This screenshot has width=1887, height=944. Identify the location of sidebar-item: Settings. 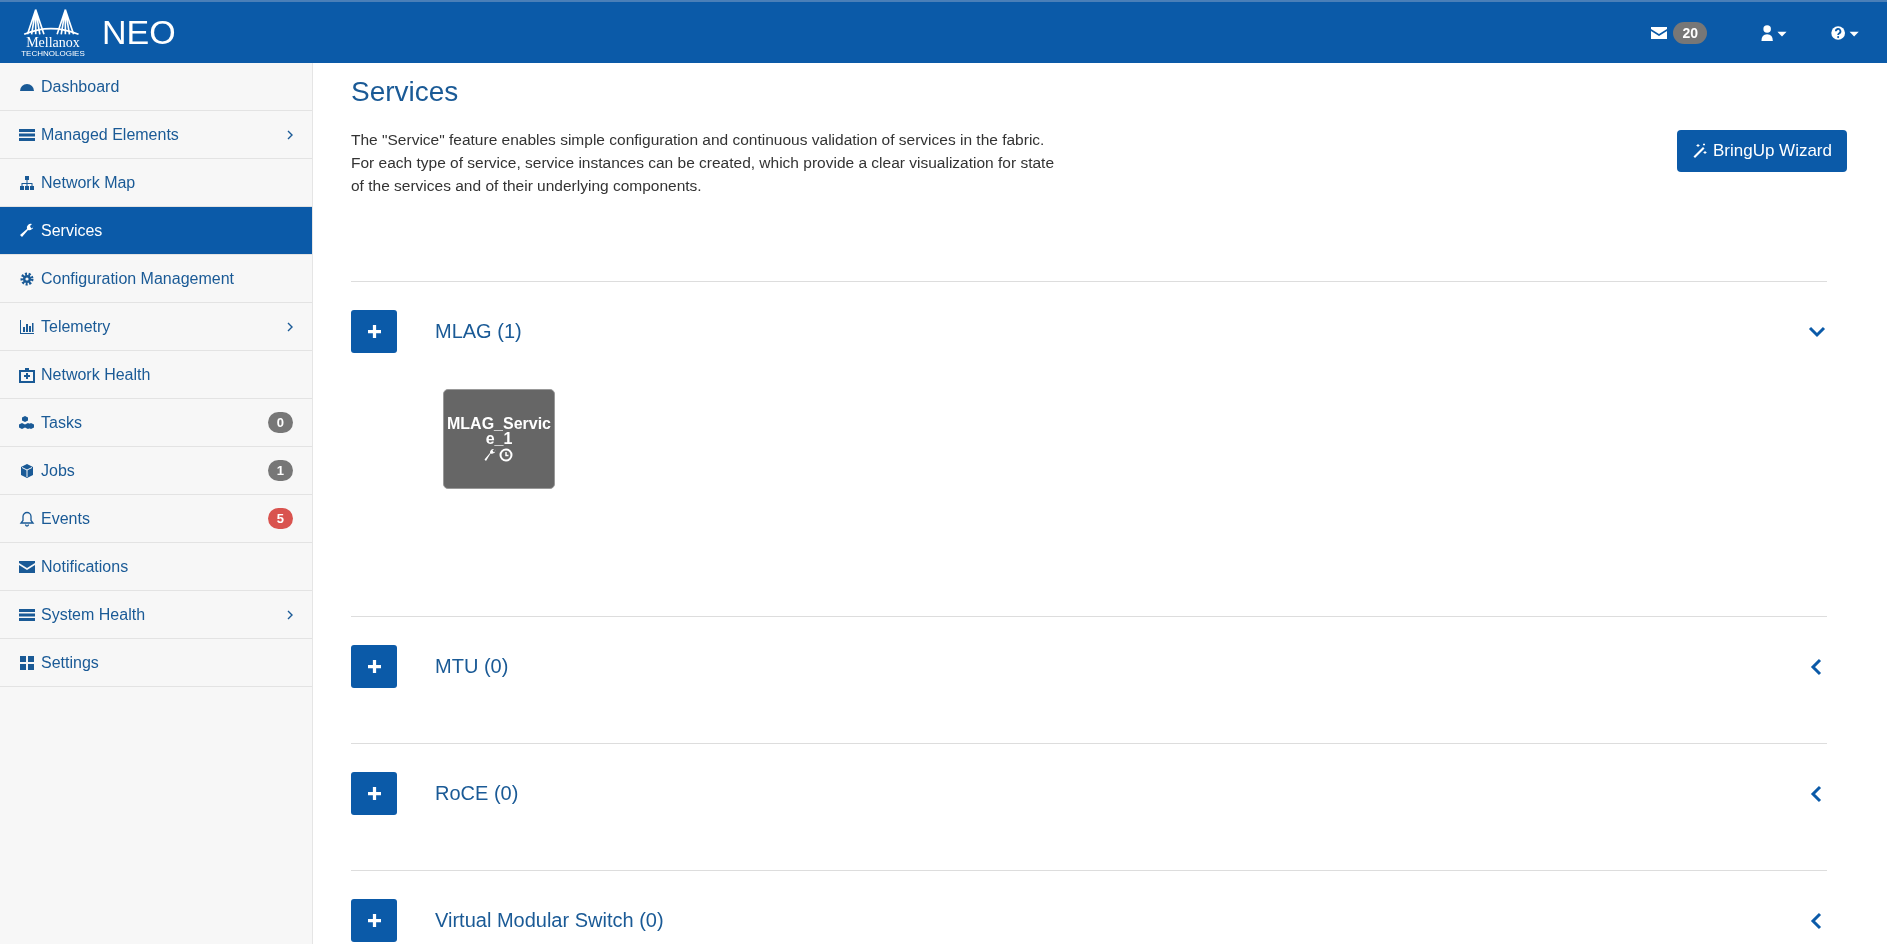
(156, 663).